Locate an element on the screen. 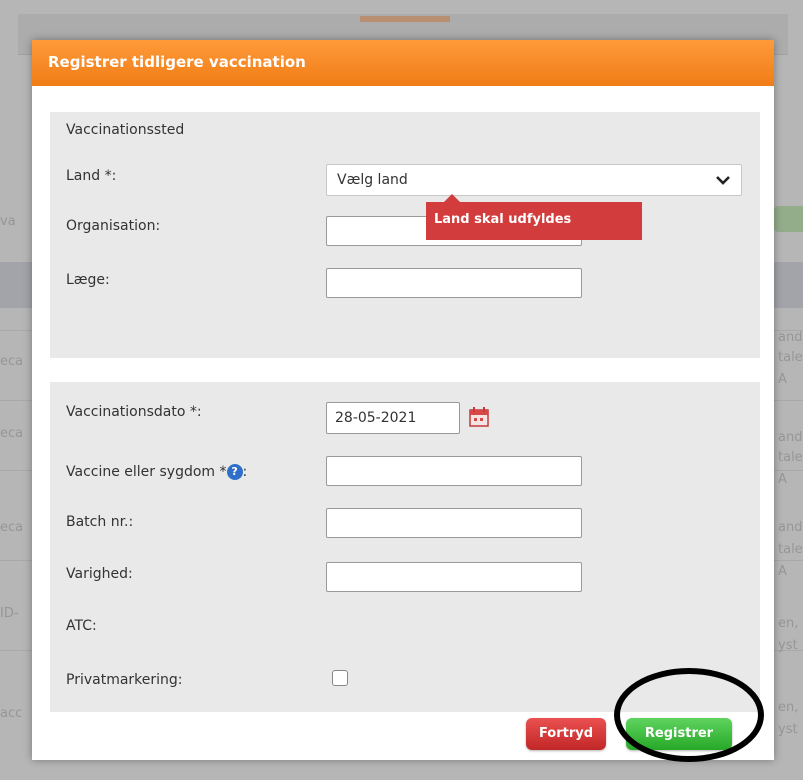 The image size is (803, 780). help-icon: ? is located at coordinates (234, 472).